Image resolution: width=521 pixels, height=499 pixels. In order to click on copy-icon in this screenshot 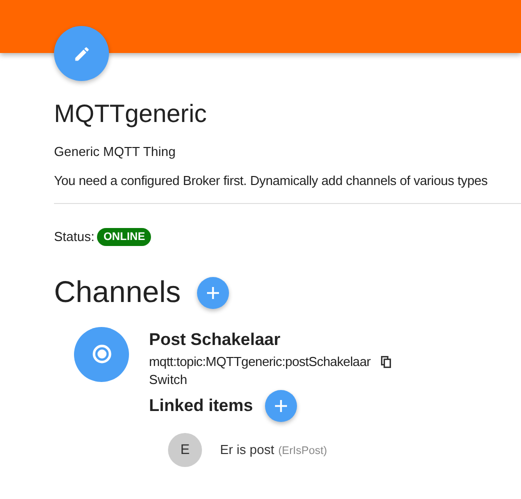, I will do `click(385, 362)`.